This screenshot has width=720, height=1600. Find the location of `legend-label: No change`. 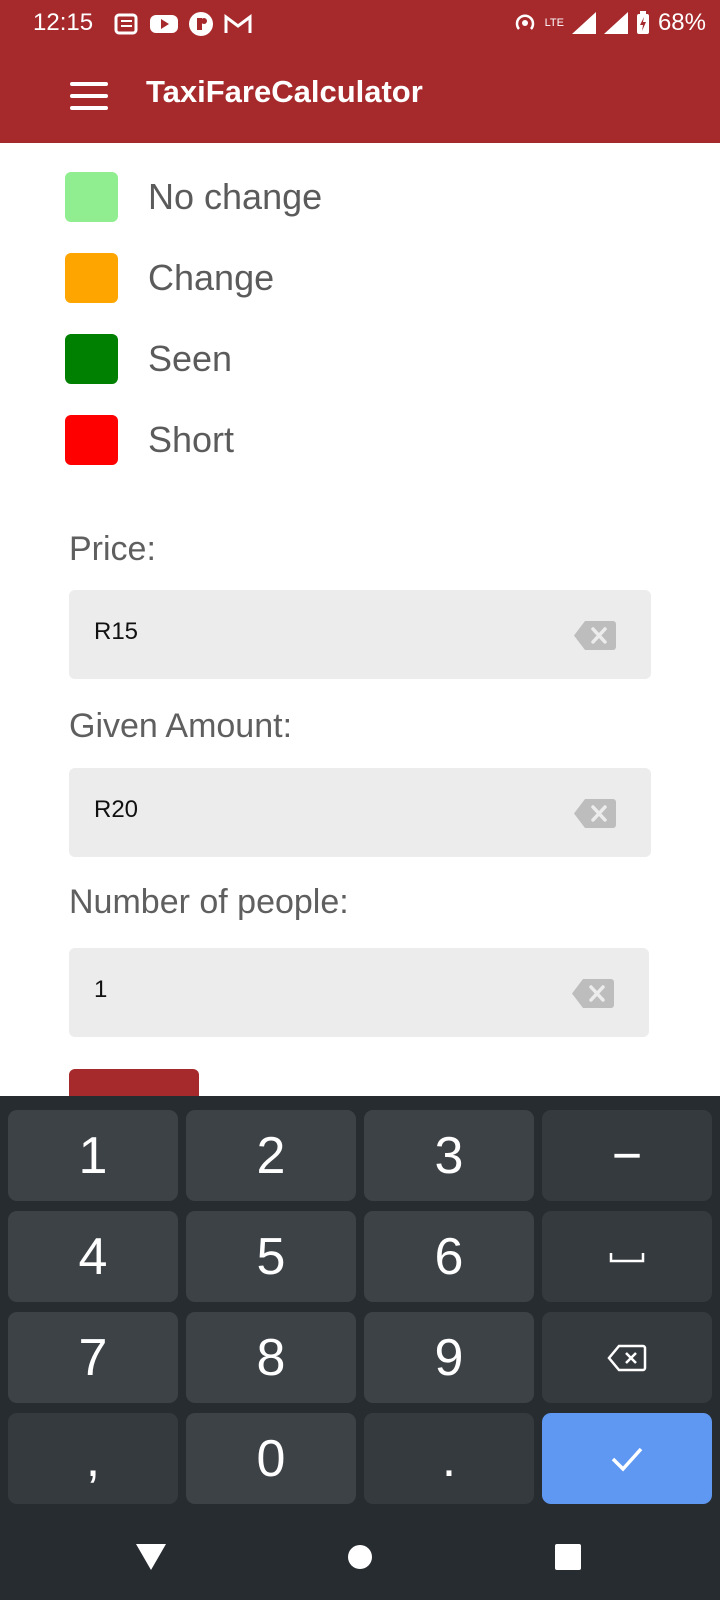

legend-label: No change is located at coordinates (235, 196).